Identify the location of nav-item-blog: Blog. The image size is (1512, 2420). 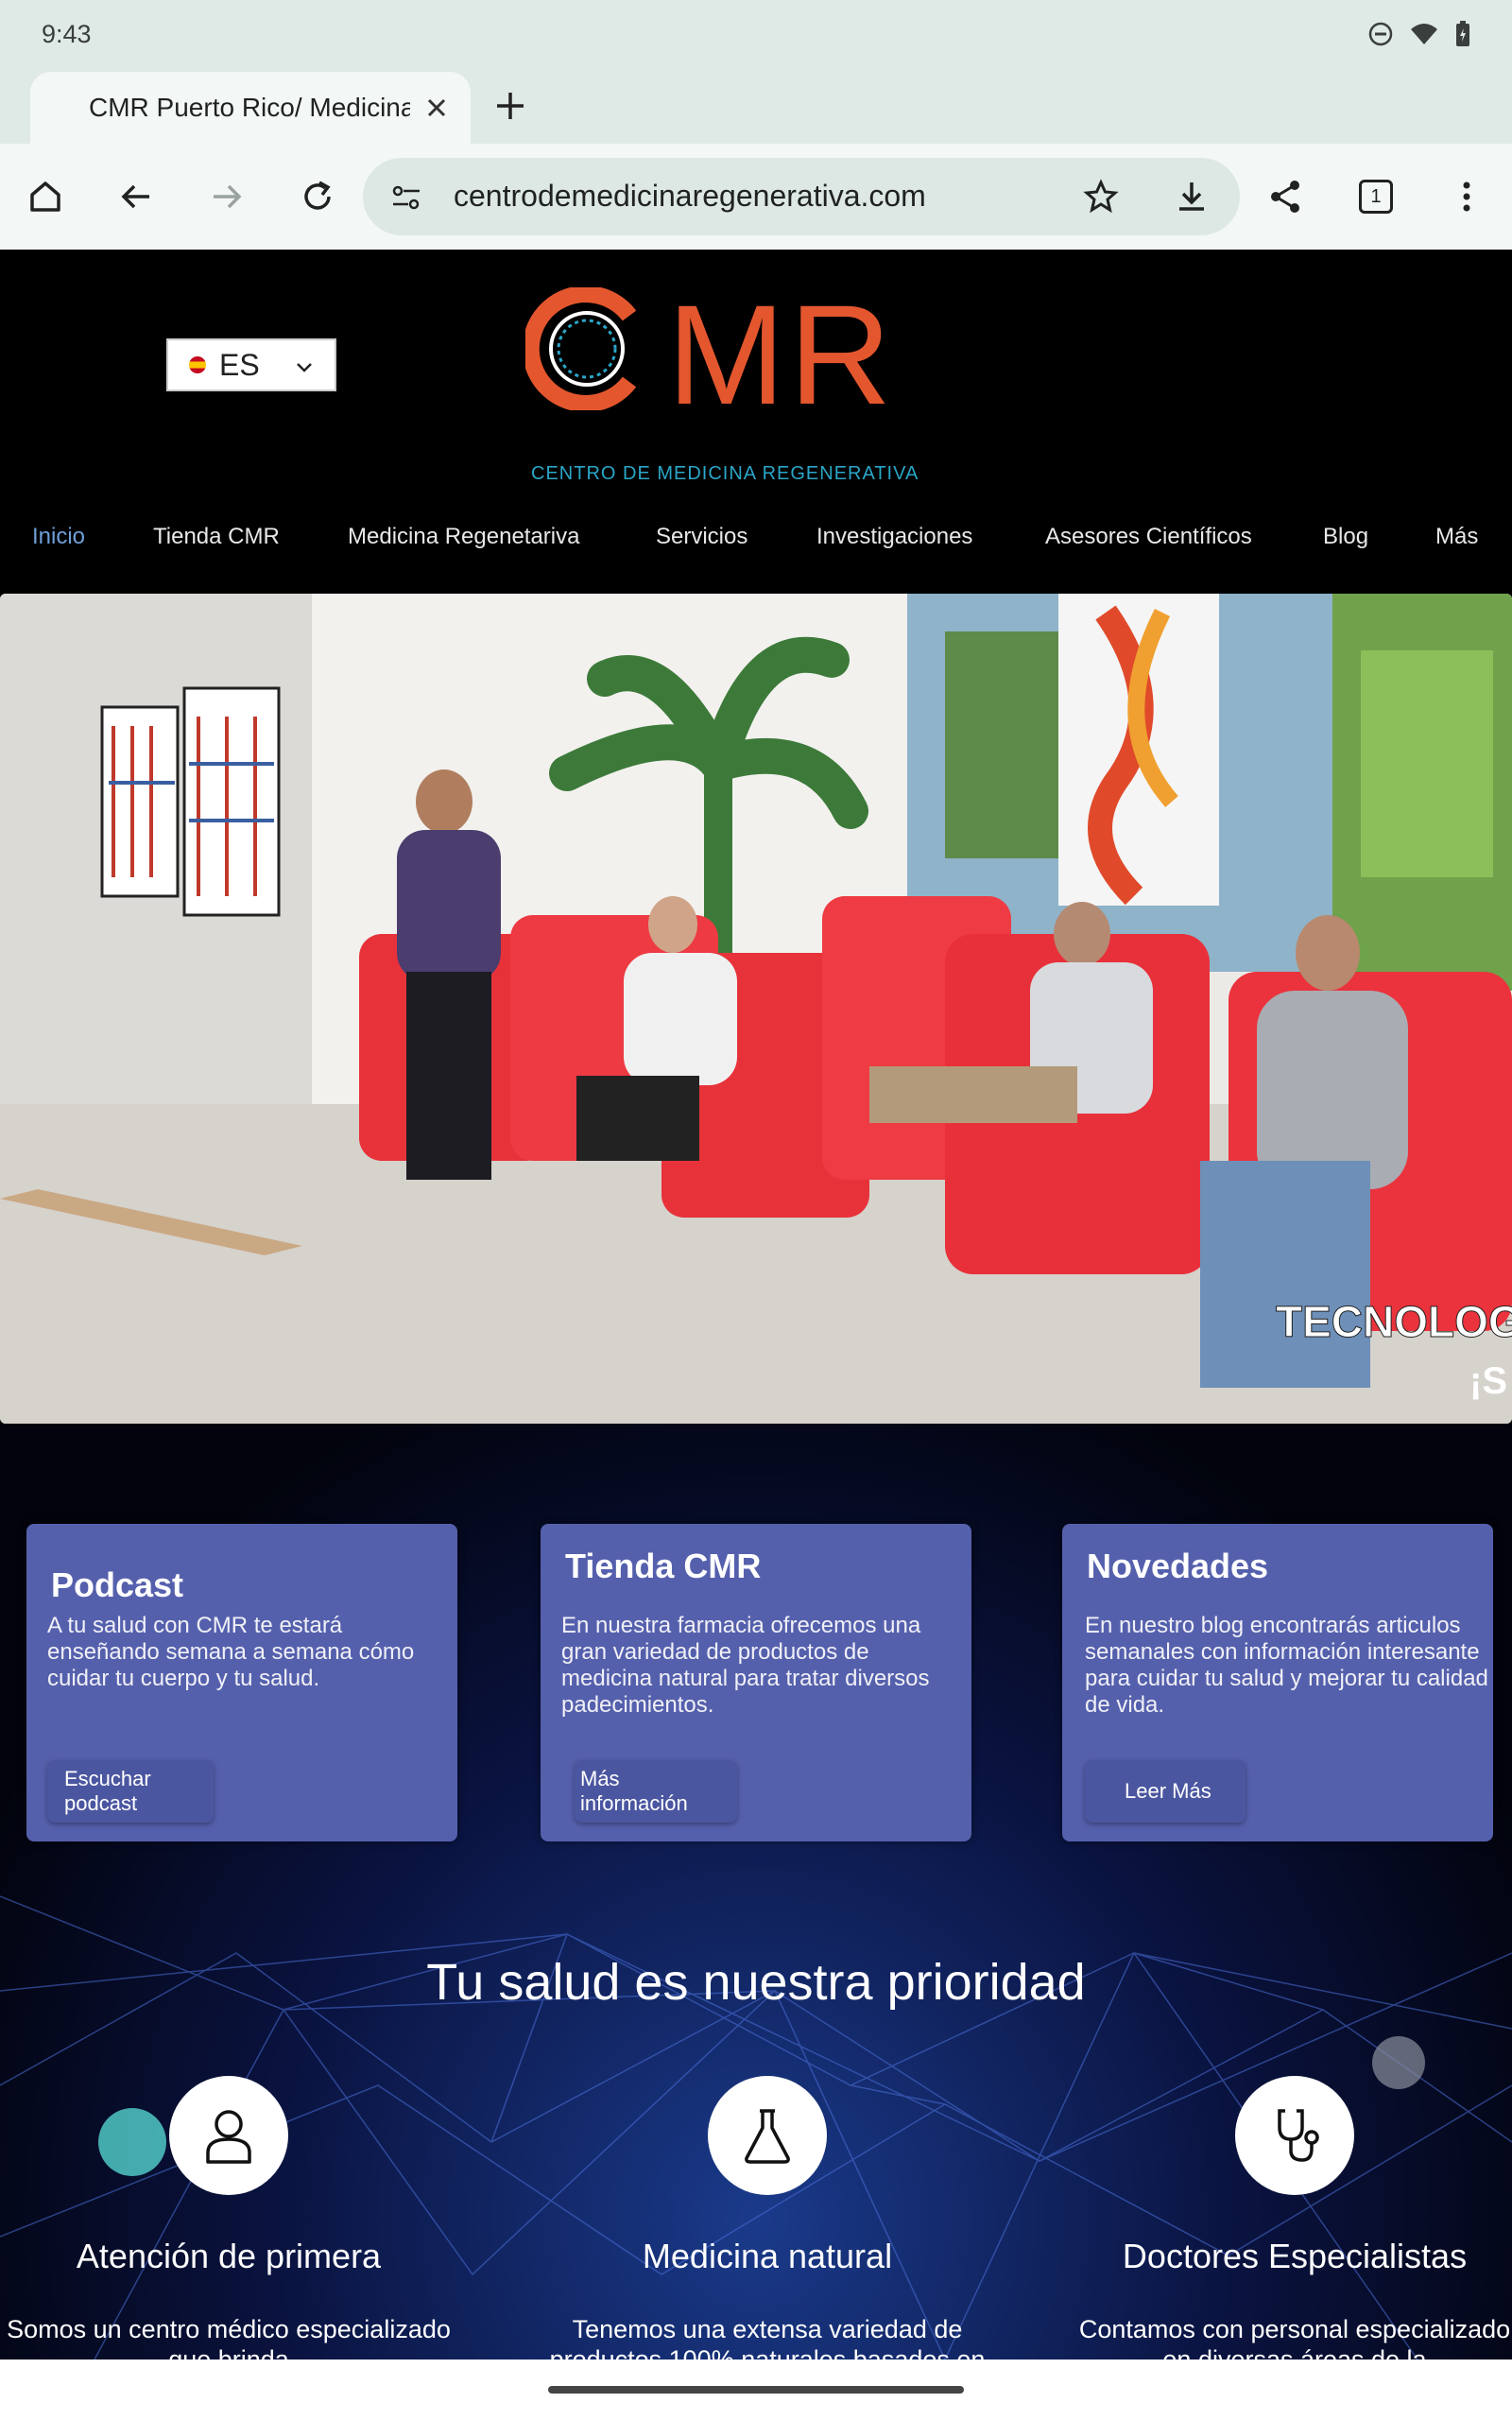
(1345, 537).